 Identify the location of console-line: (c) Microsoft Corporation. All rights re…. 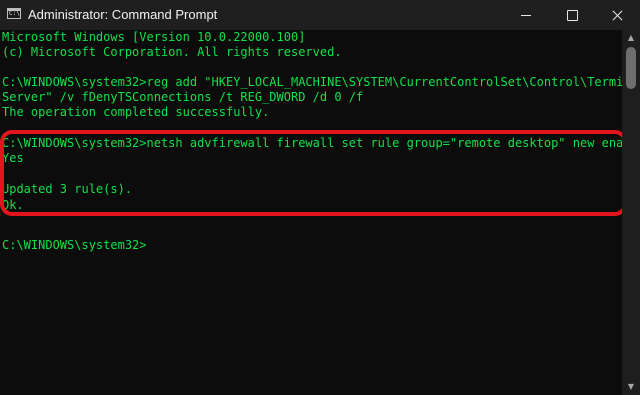
(172, 52).